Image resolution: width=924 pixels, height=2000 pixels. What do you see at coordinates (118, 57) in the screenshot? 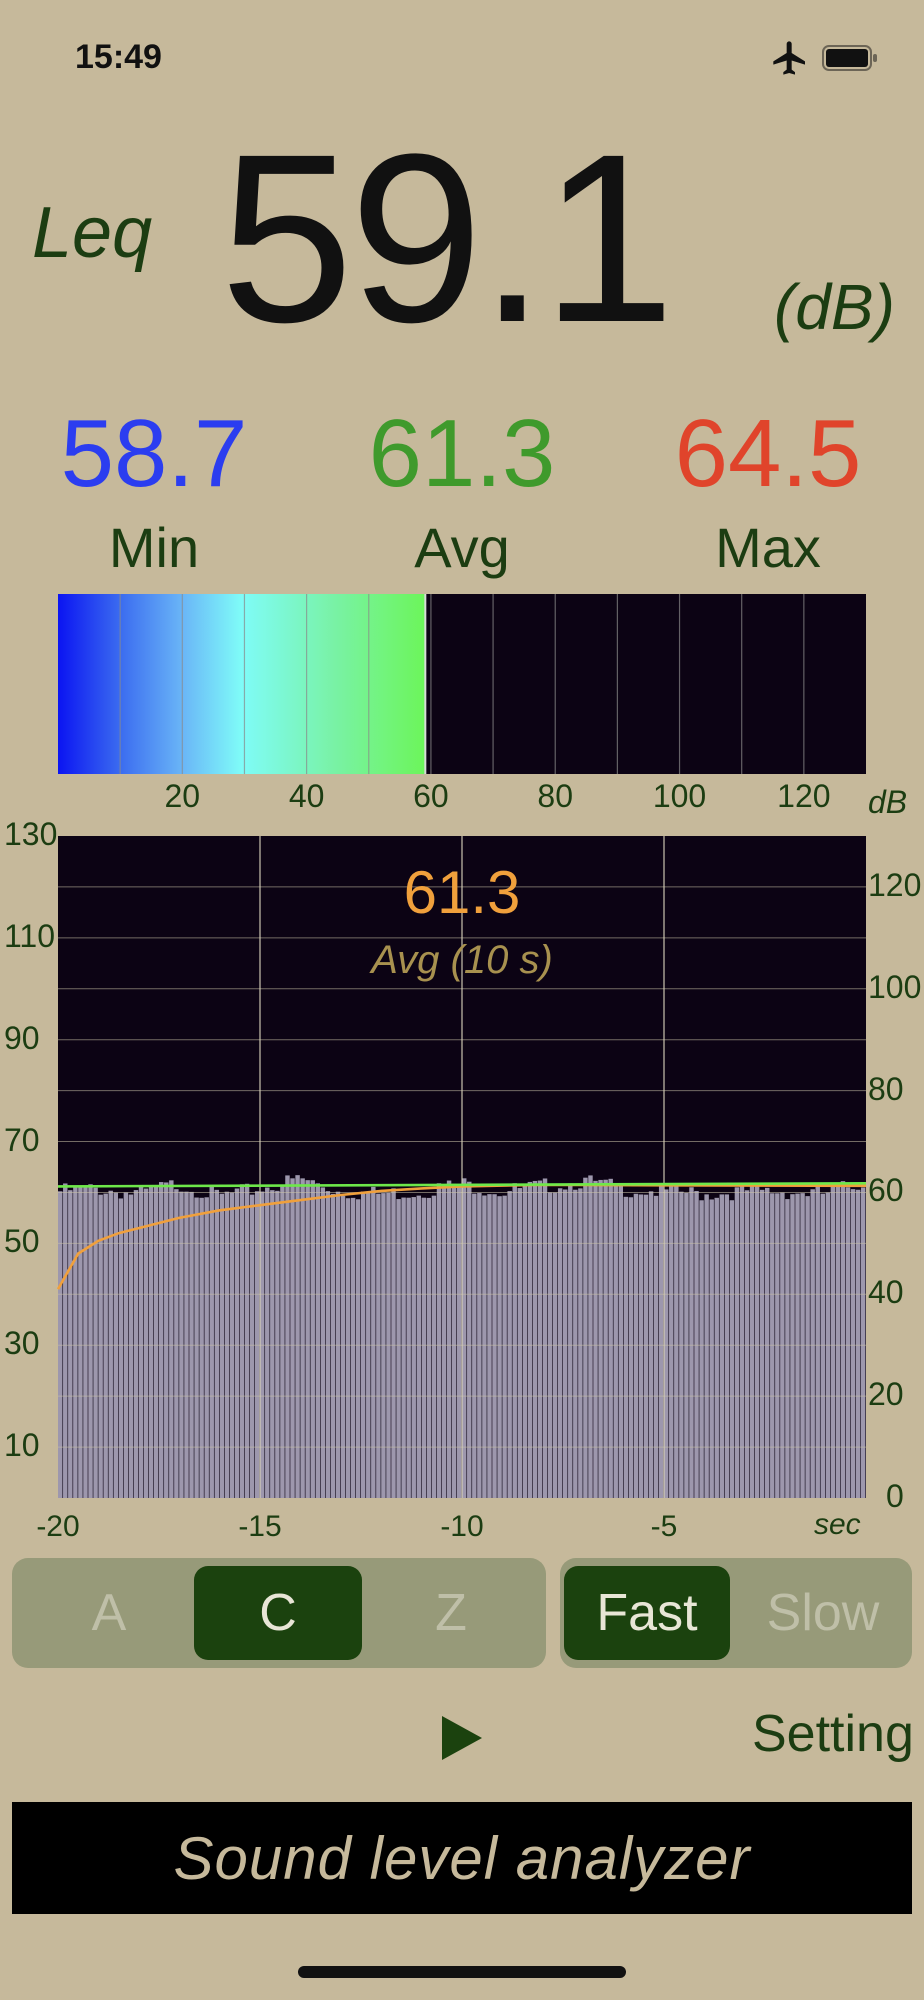
I see `status-time: 15:49` at bounding box center [118, 57].